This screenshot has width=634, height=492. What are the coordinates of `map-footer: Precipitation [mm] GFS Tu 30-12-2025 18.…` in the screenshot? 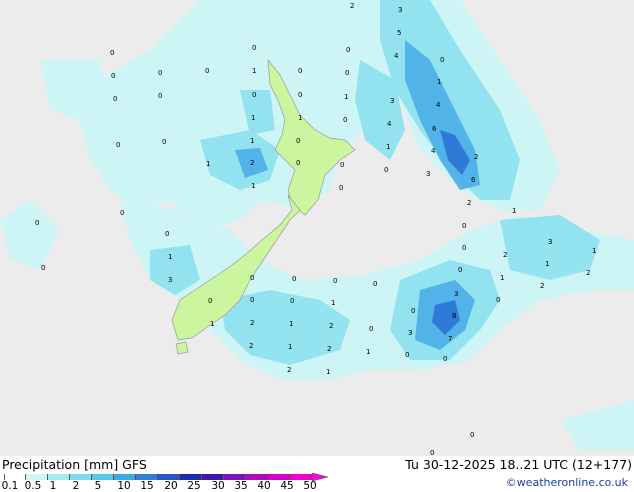 It's located at (317, 474).